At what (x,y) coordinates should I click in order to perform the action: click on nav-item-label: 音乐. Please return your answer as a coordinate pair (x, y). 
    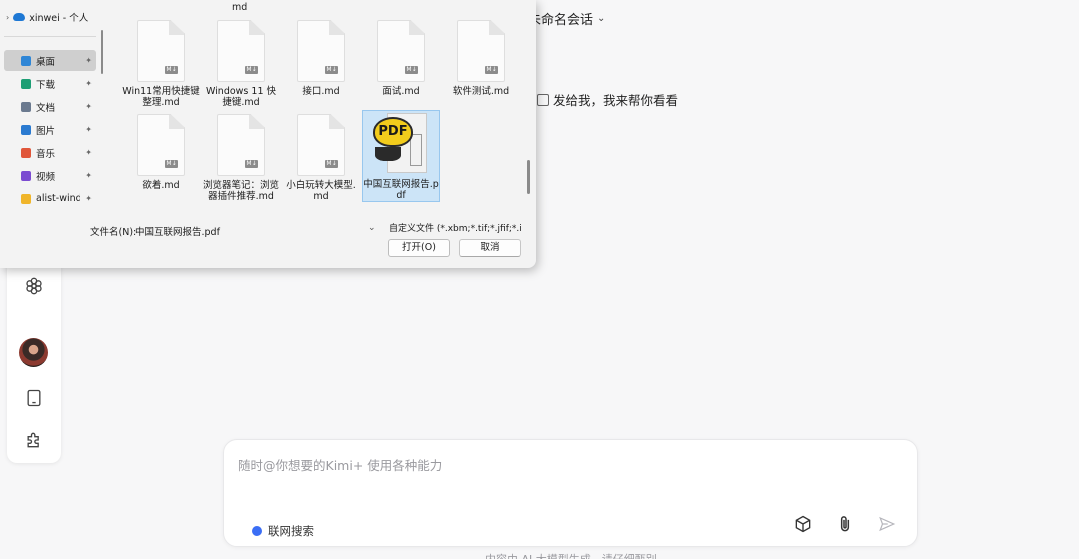
    Looking at the image, I should click on (46, 154).